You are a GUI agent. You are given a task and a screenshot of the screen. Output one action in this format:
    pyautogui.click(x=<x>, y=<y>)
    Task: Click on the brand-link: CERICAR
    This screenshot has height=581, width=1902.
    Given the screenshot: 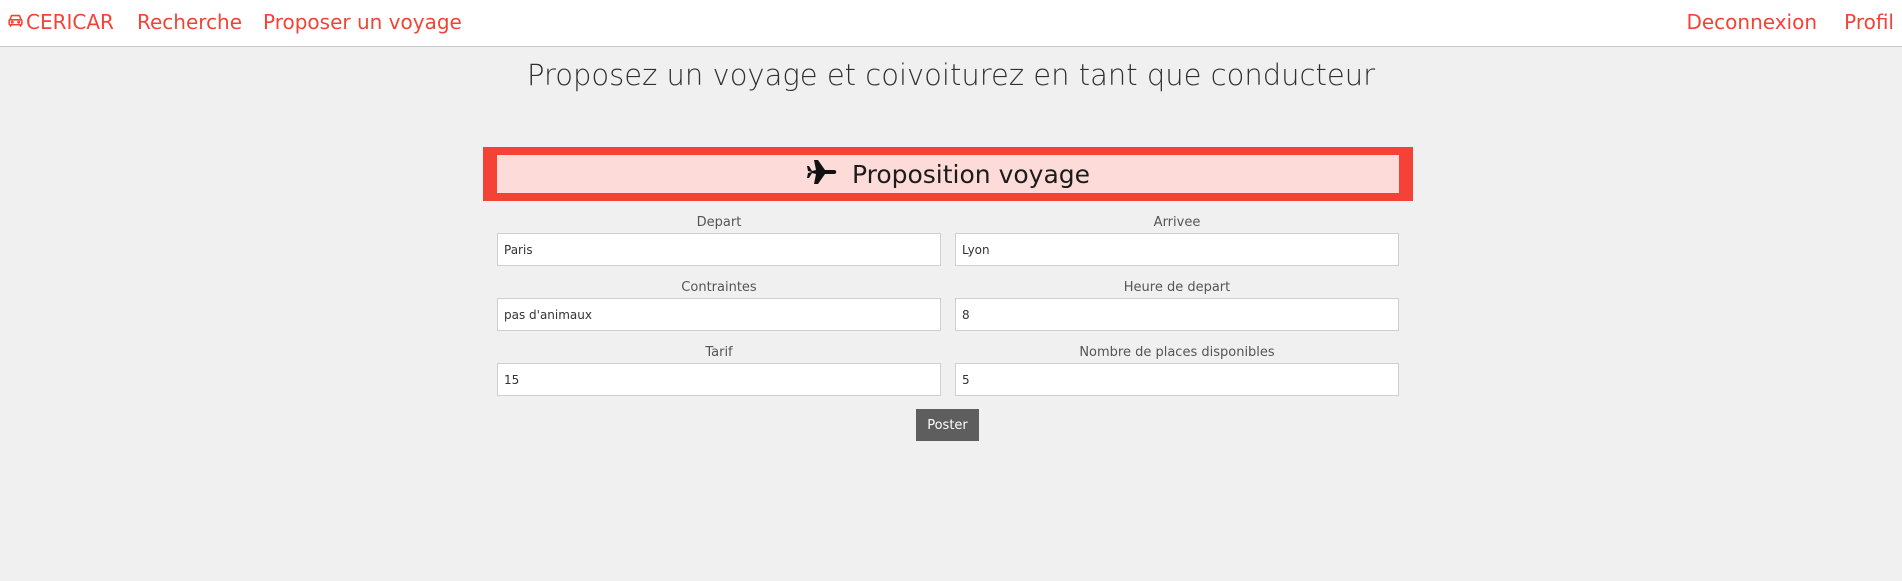 What is the action you would take?
    pyautogui.click(x=60, y=22)
    